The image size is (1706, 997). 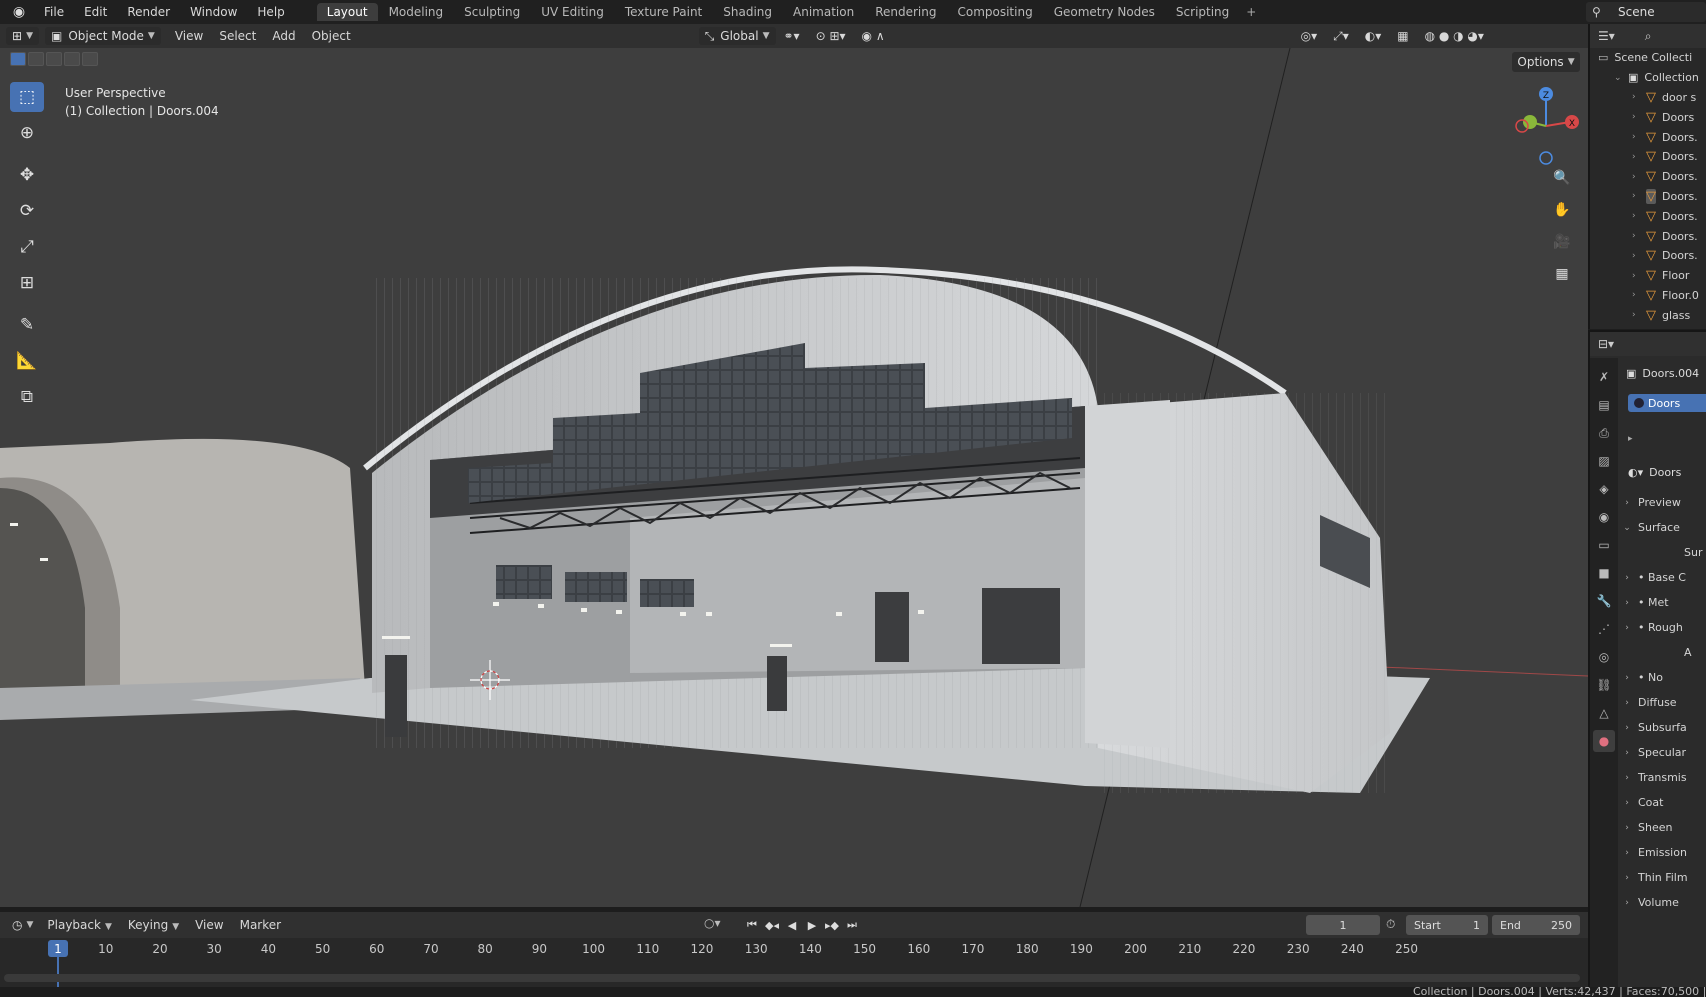 I want to click on overlay-toggle-icon: ◐▾, so click(x=1373, y=36).